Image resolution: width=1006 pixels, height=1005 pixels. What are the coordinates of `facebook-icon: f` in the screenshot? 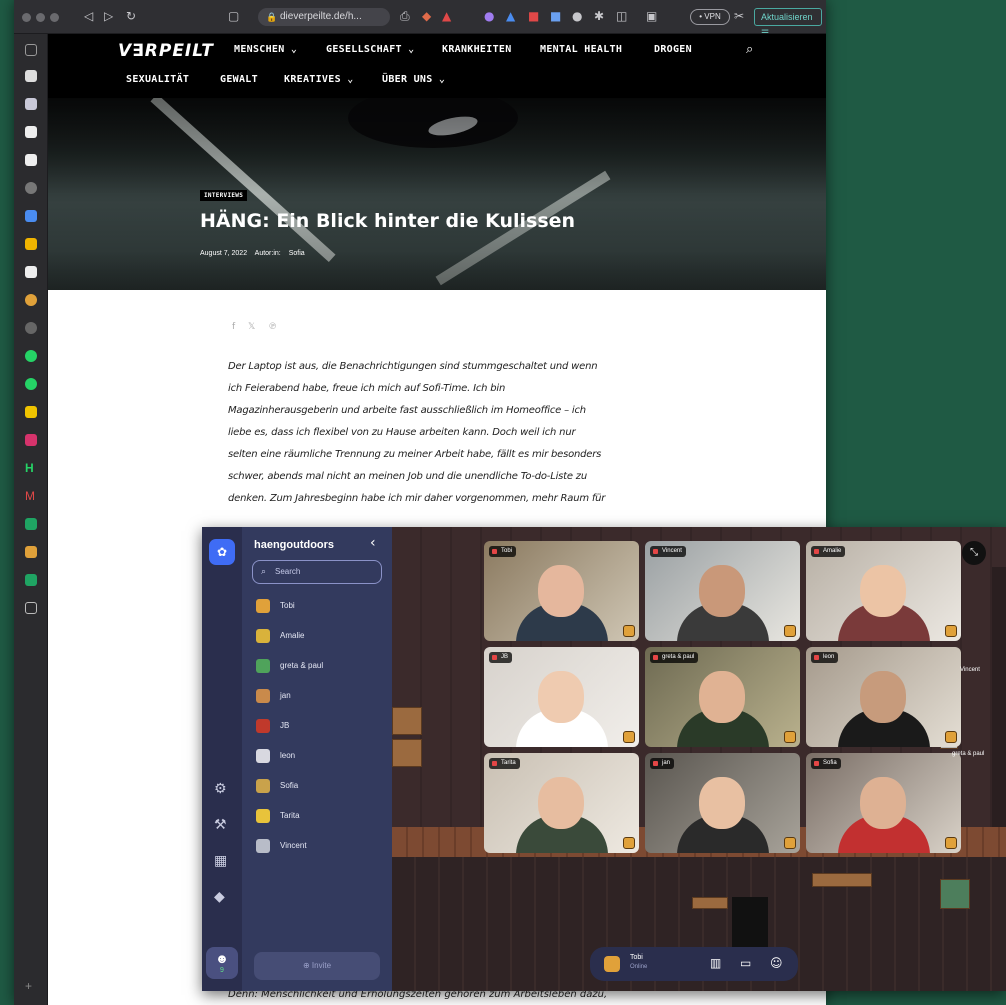 It's located at (233, 327).